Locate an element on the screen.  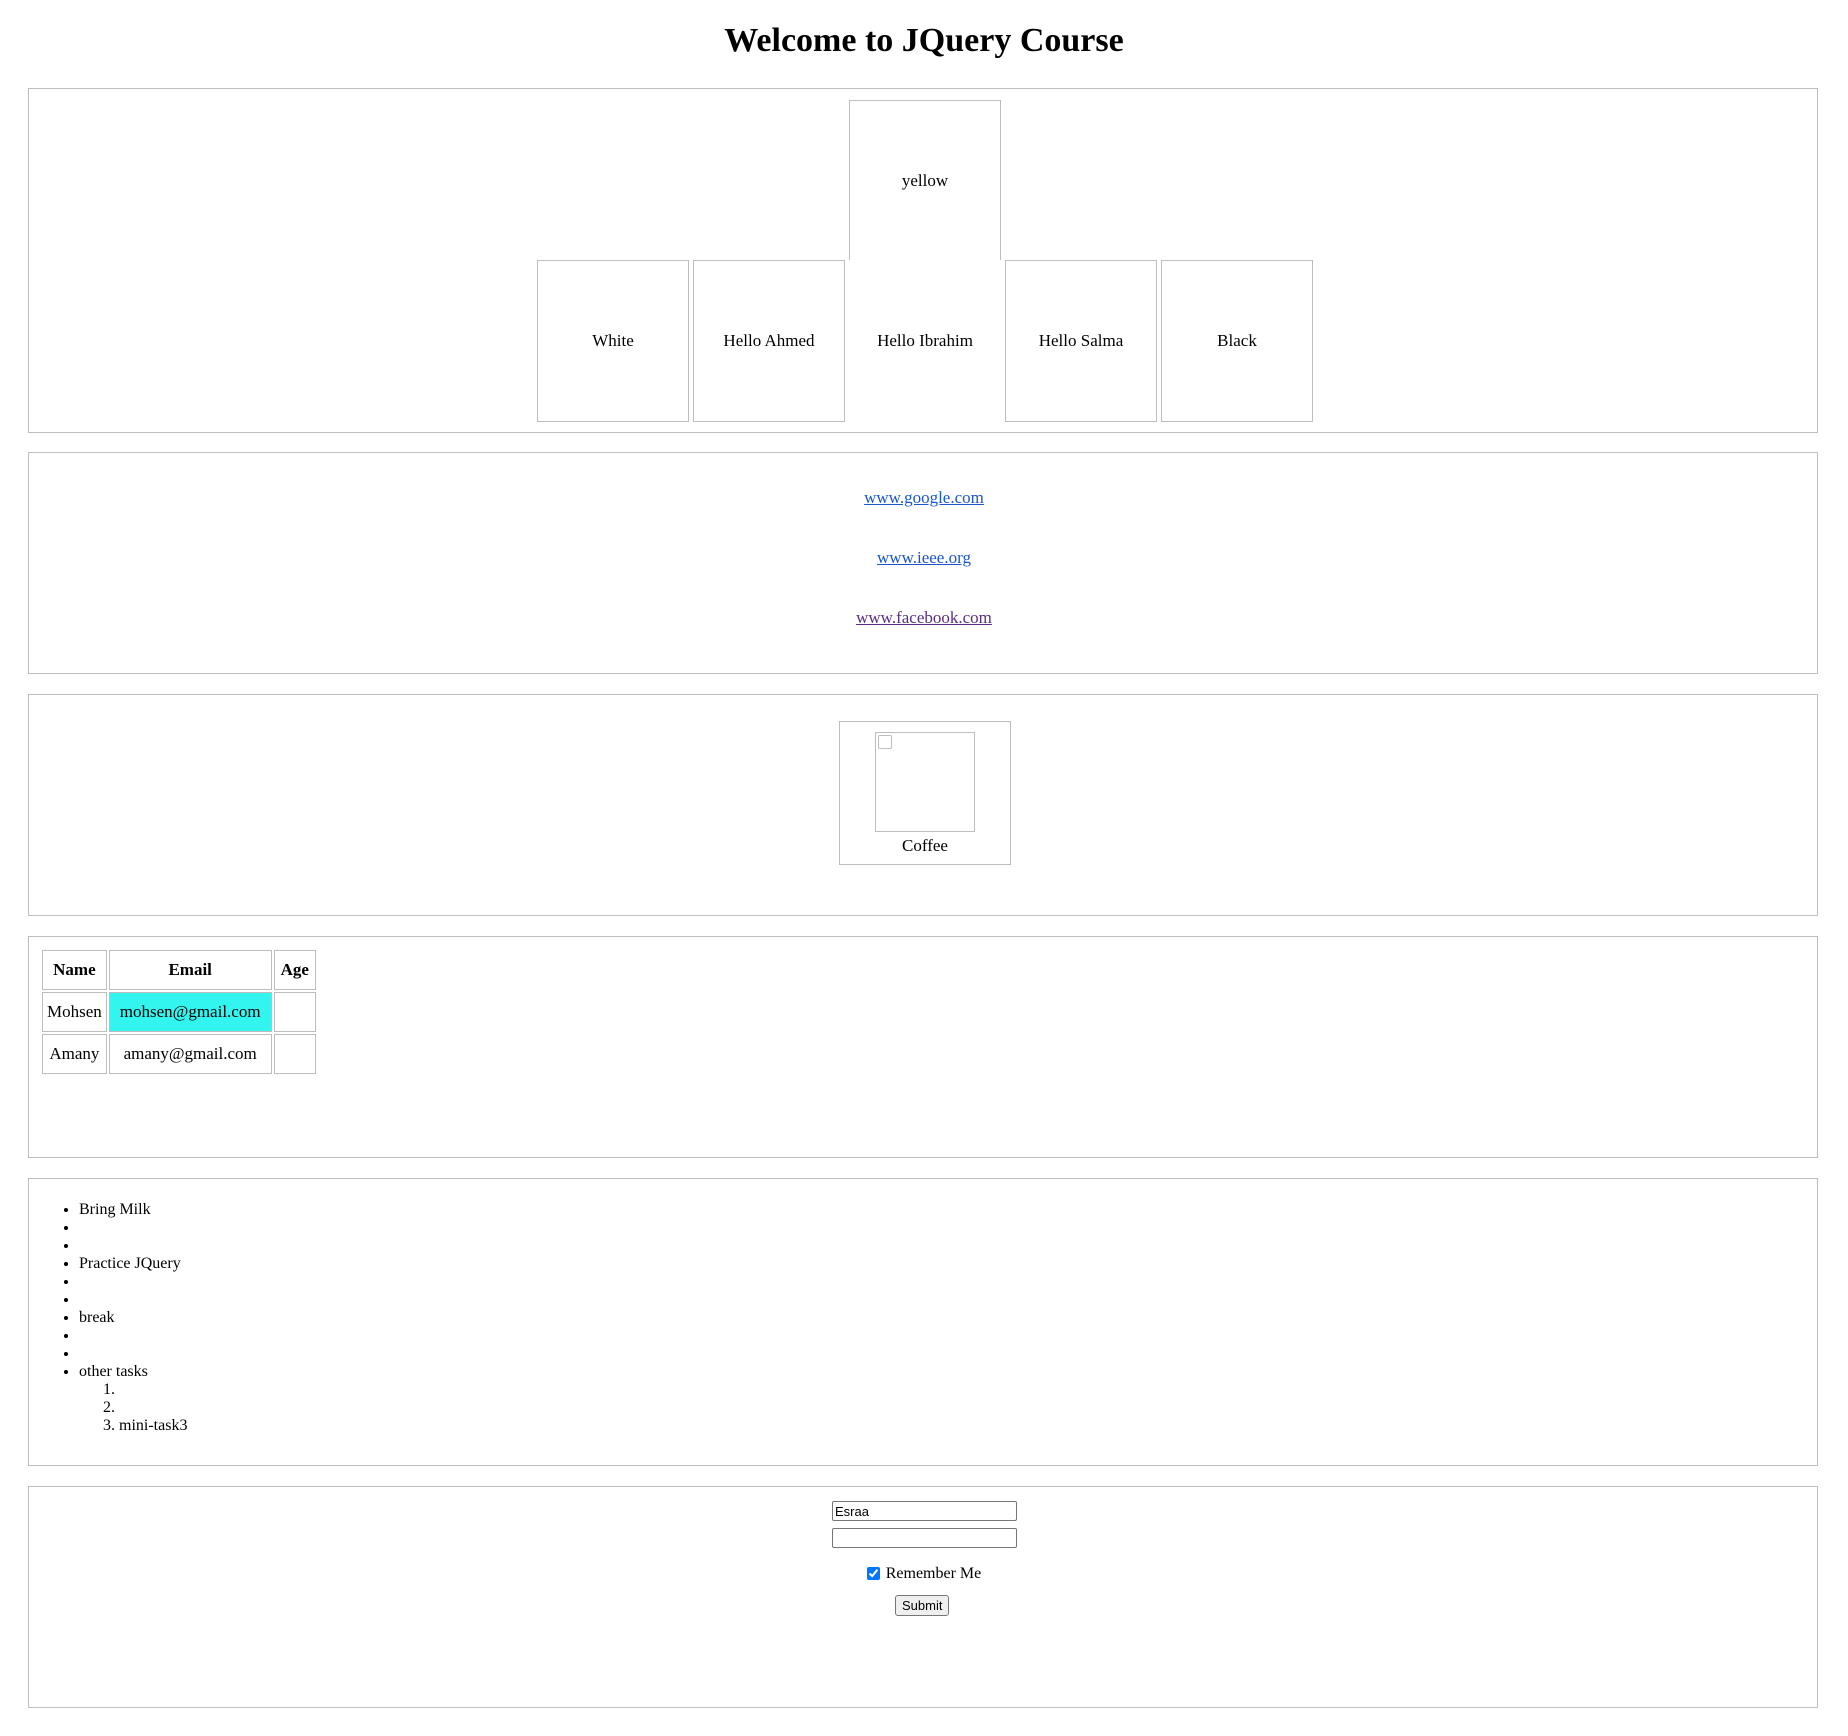
table-row: Mohsen mohsen@gmail.com is located at coordinates (179, 1012).